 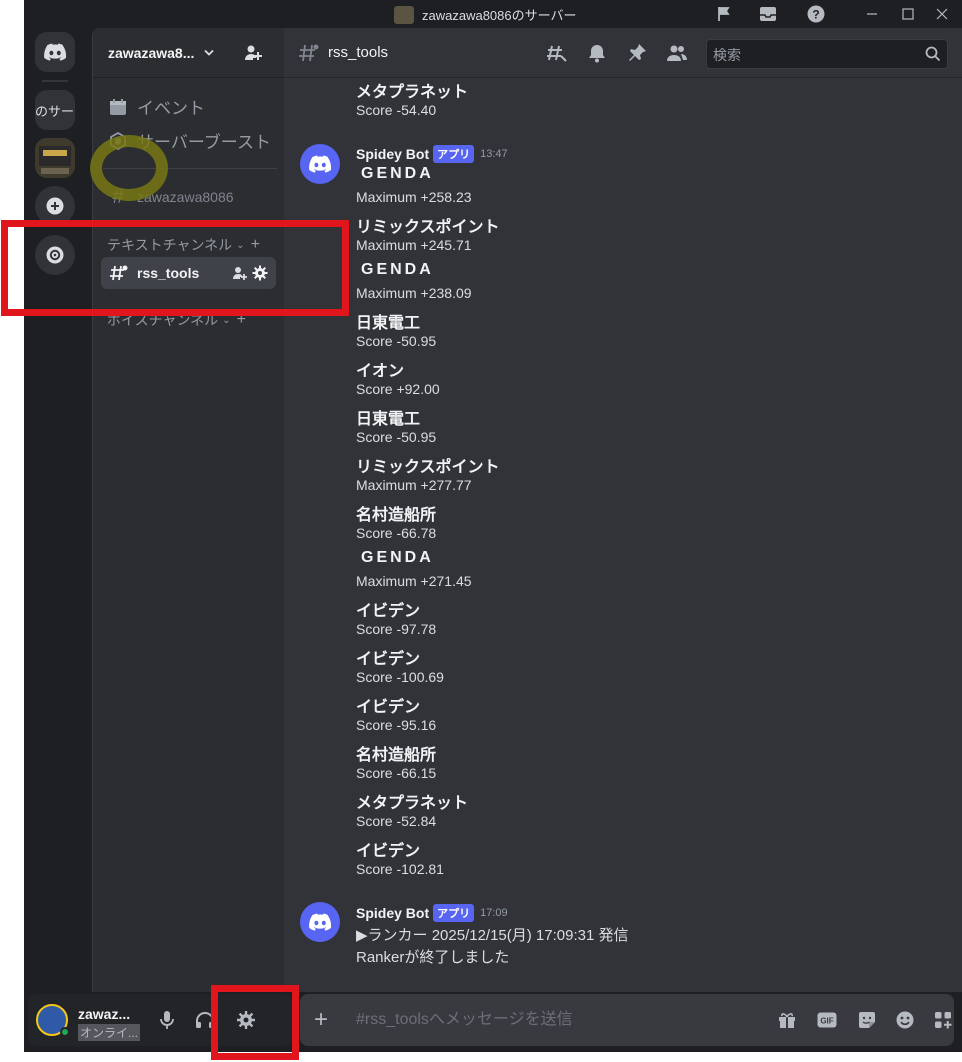 I want to click on member-list-icon, so click(x=677, y=53).